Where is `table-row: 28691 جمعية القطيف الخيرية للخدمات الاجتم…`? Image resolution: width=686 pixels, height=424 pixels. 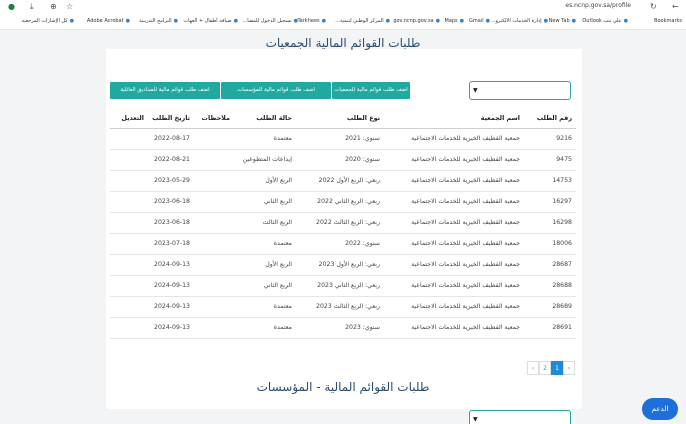
table-row: 28691 جمعية القطيف الخيرية للخدمات الاجتم… is located at coordinates (343, 328).